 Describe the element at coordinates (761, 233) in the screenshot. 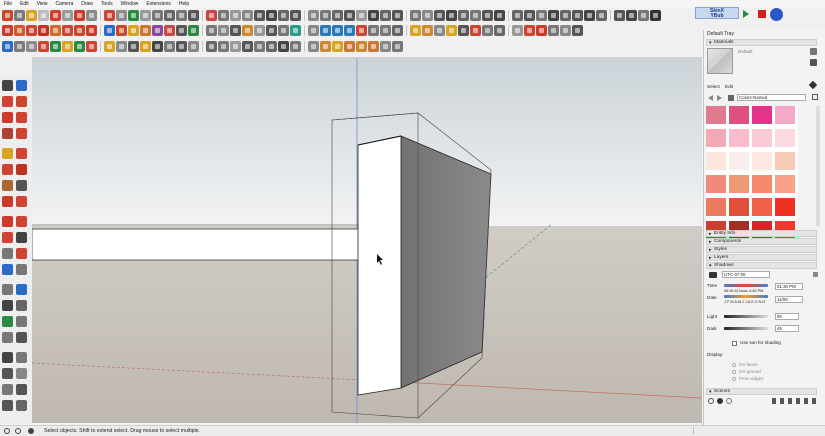

I see `entity-info-header: Entity Info` at that location.